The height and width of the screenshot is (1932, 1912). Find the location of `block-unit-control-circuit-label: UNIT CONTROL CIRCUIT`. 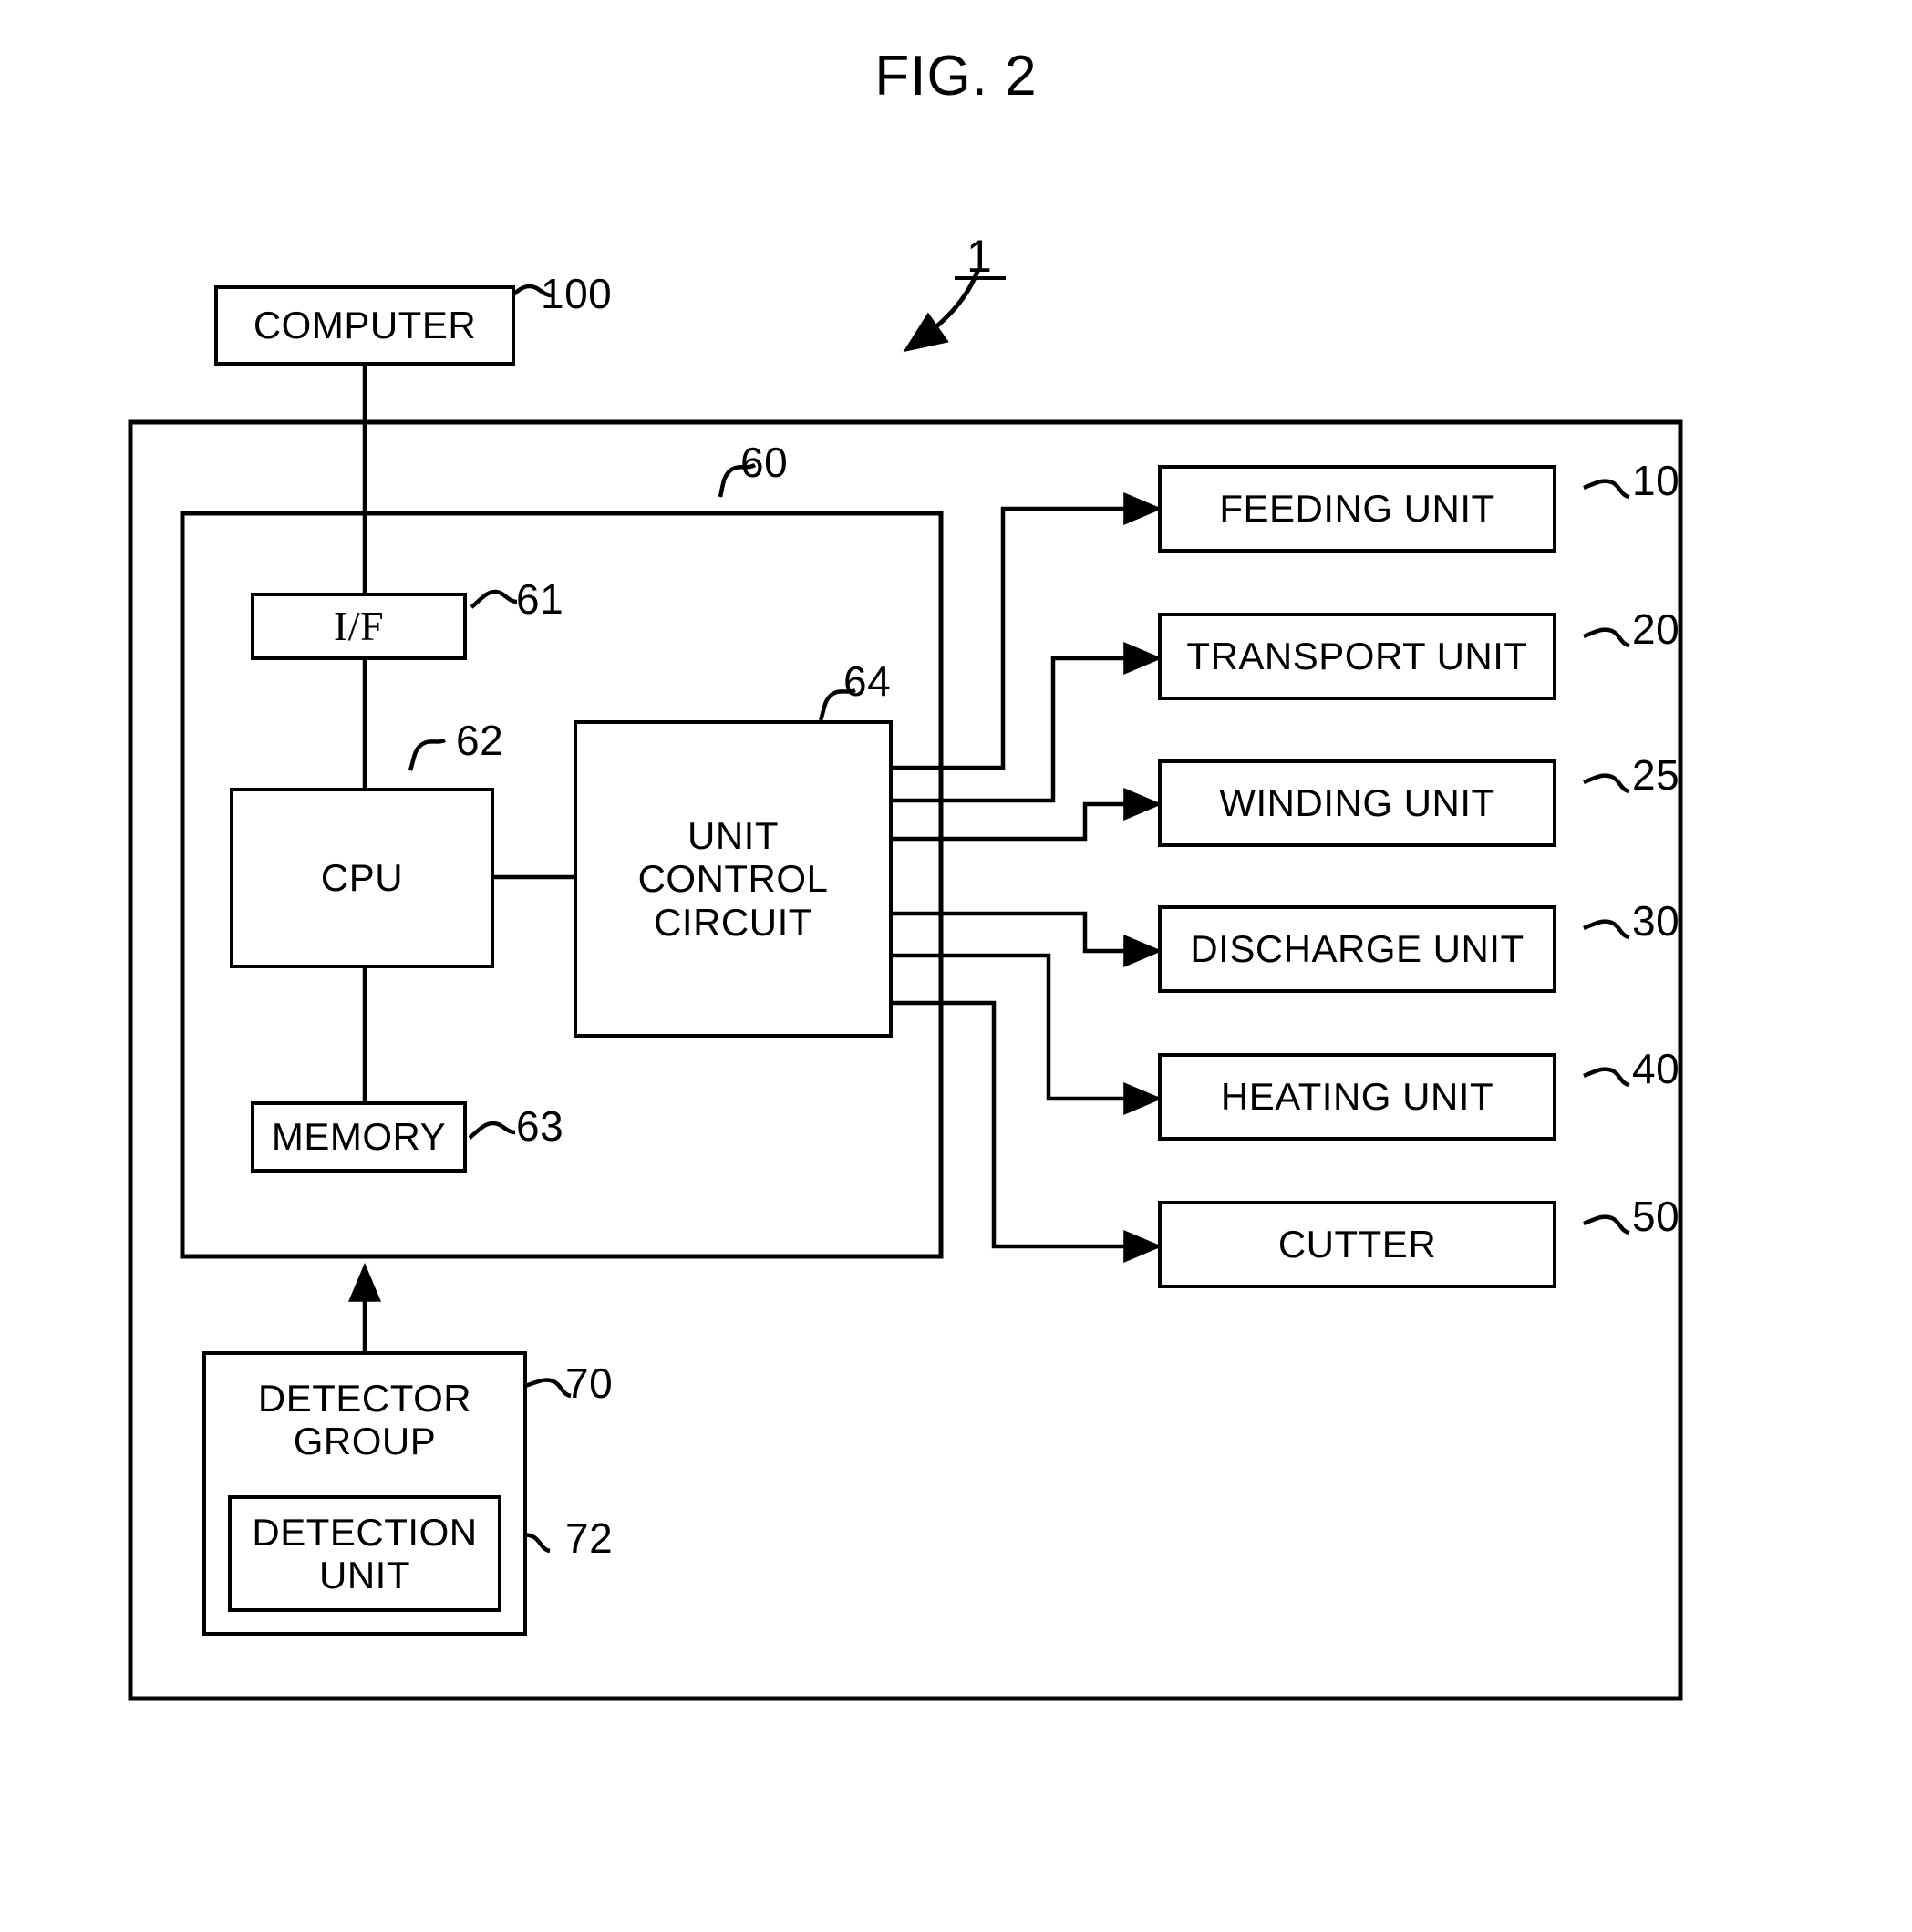

block-unit-control-circuit-label: UNIT CONTROL CIRCUIT is located at coordinates (733, 879).